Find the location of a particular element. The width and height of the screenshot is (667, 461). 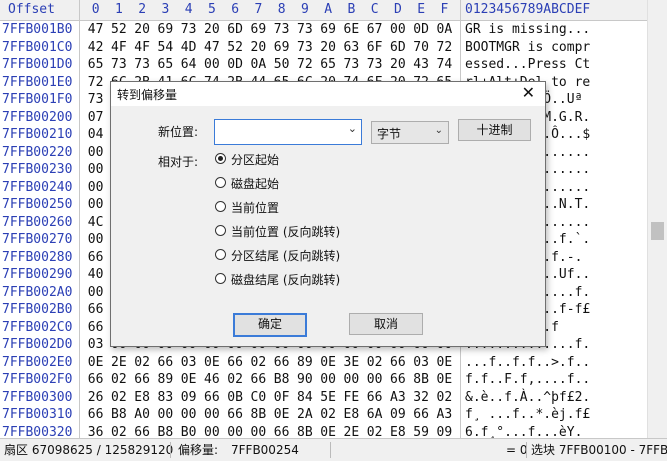

new-position-combobox: ⌄ is located at coordinates (288, 132).